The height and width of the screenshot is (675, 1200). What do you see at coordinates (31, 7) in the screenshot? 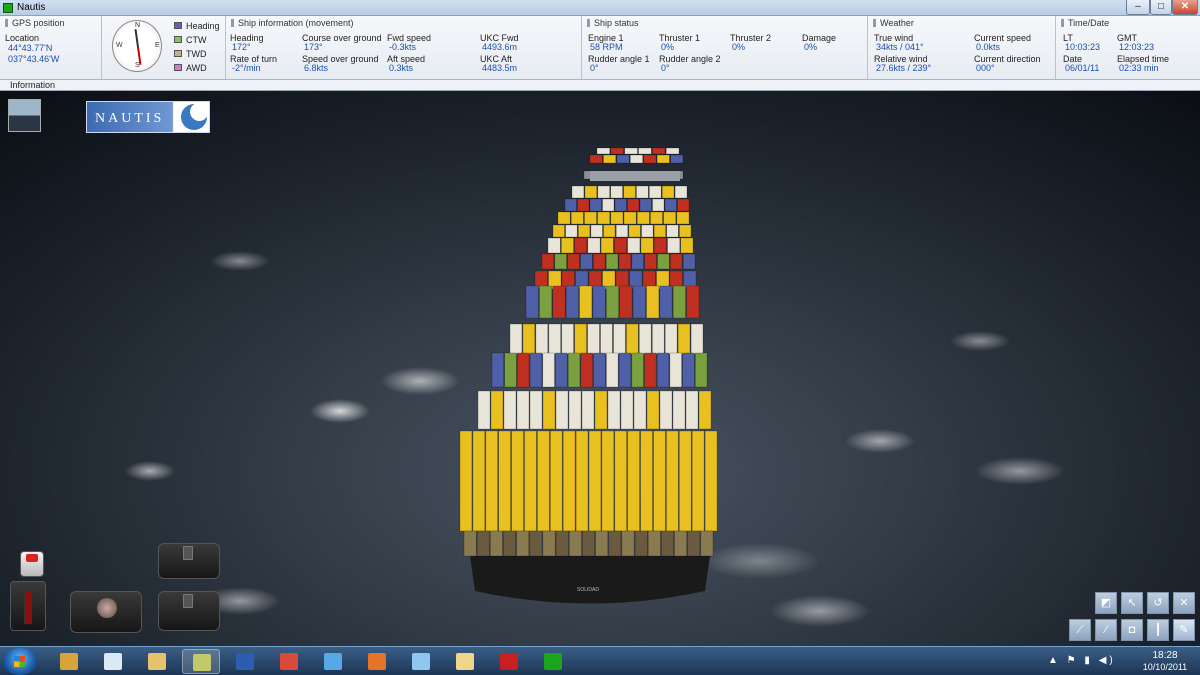
I see `window-title: Nautis` at bounding box center [31, 7].